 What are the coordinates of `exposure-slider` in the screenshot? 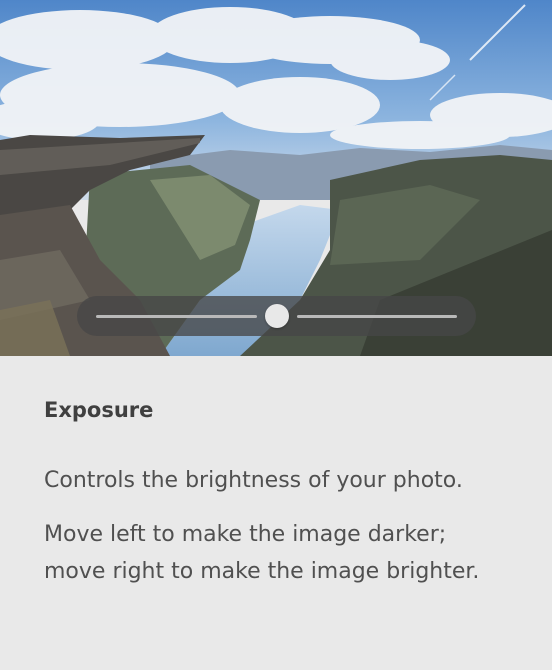 It's located at (276, 316).